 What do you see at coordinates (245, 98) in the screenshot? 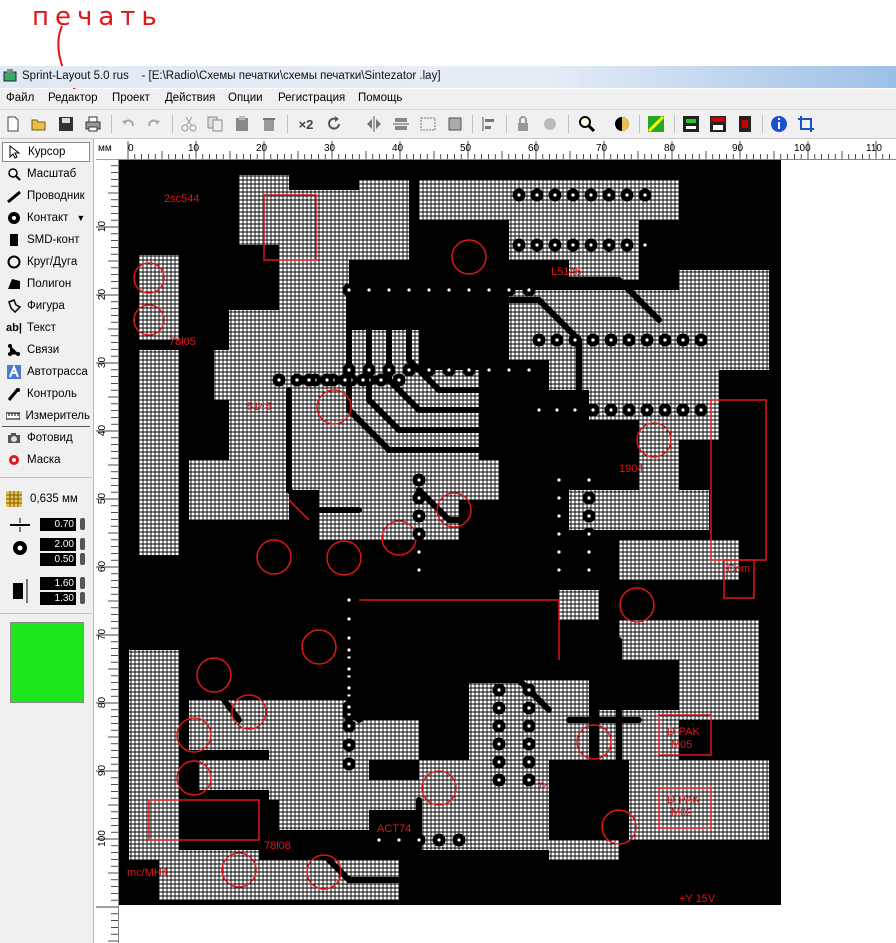
I see `menu-options: Опции` at bounding box center [245, 98].